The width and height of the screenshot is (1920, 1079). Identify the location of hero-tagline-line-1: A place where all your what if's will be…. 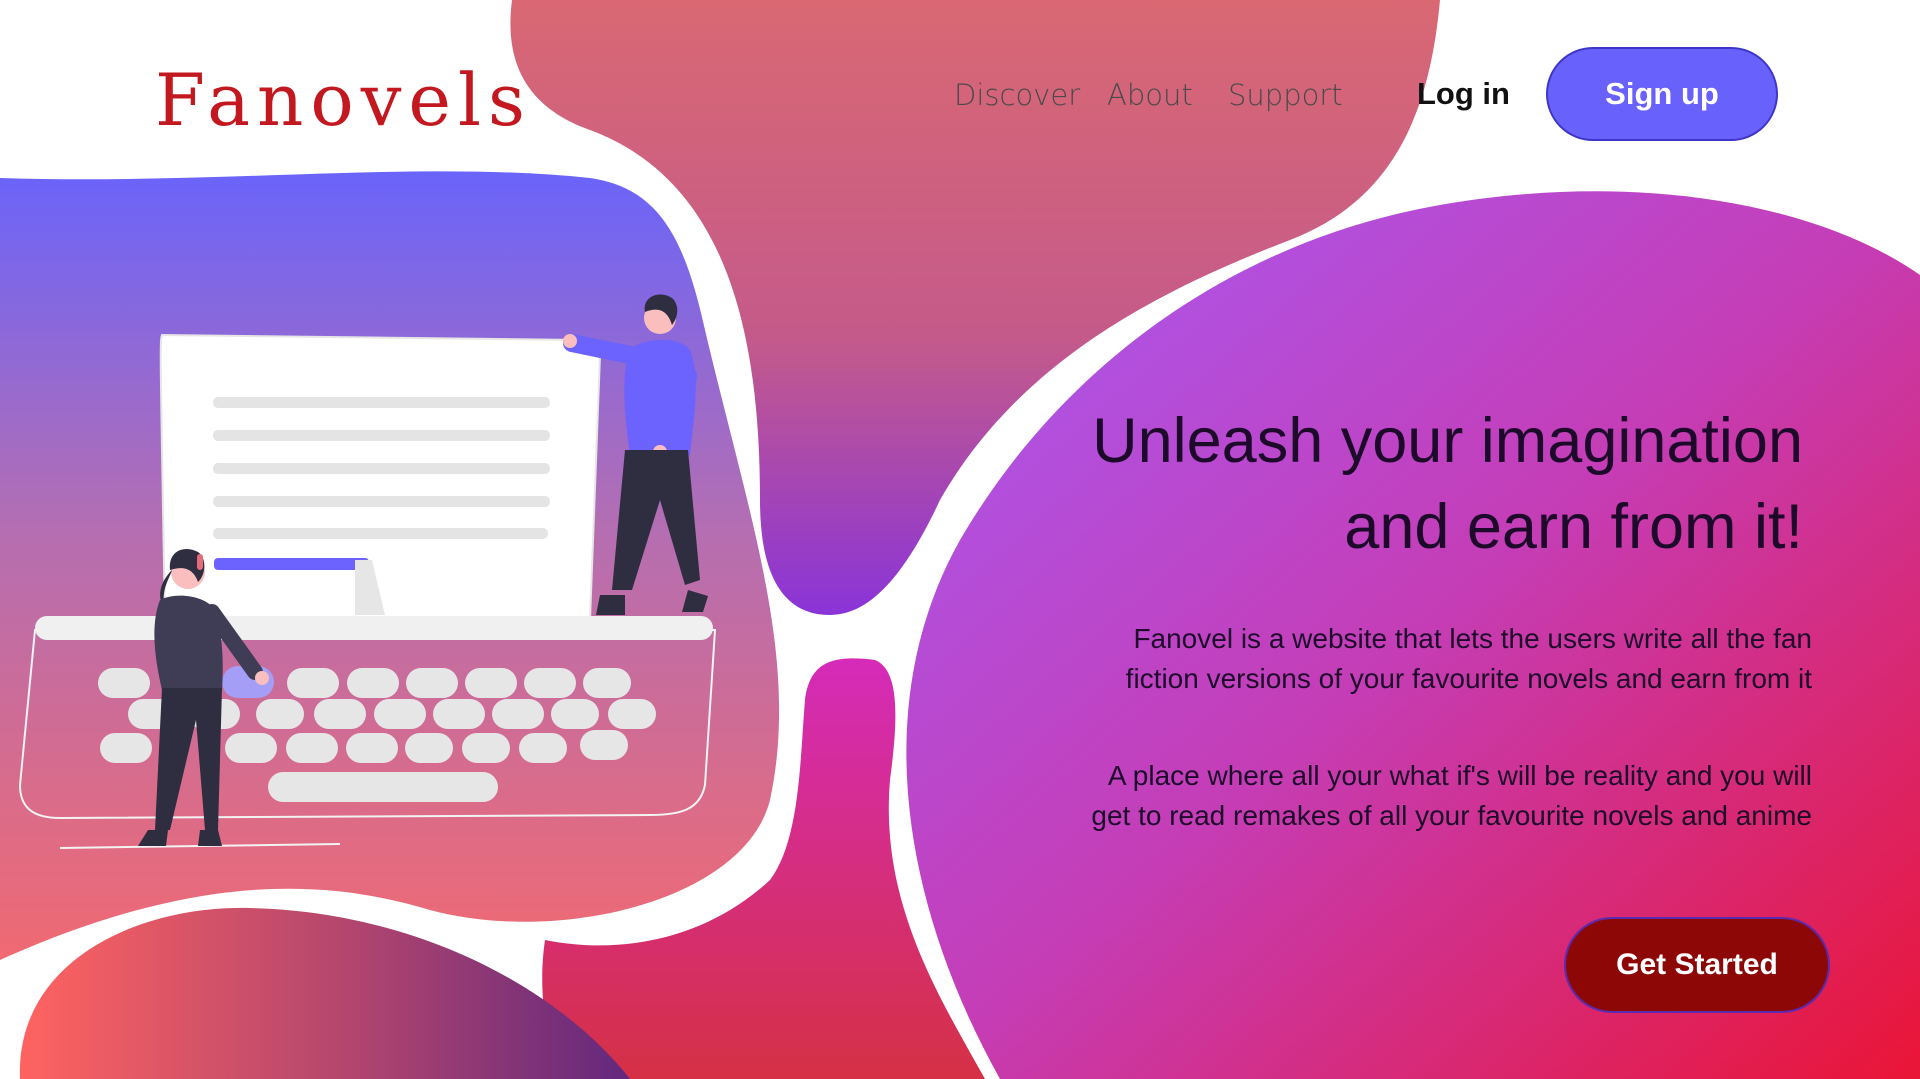
(1459, 775).